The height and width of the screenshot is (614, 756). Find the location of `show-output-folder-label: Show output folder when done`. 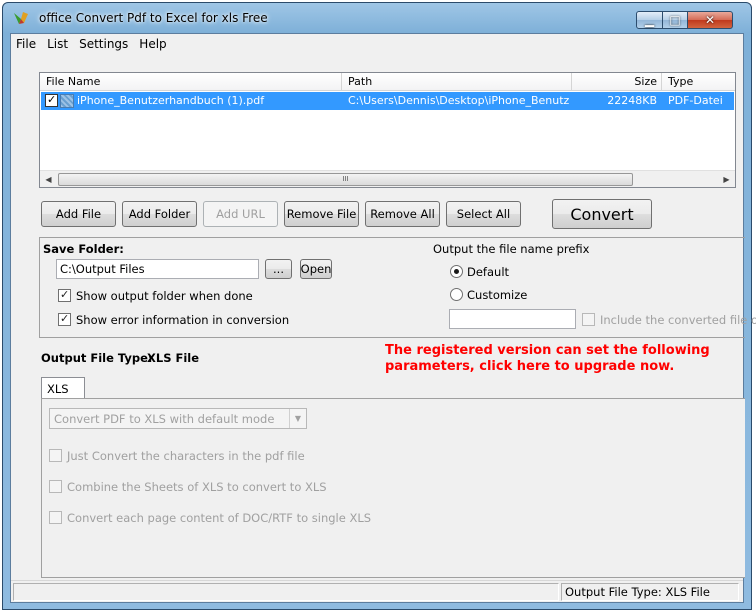

show-output-folder-label: Show output folder when done is located at coordinates (164, 296).